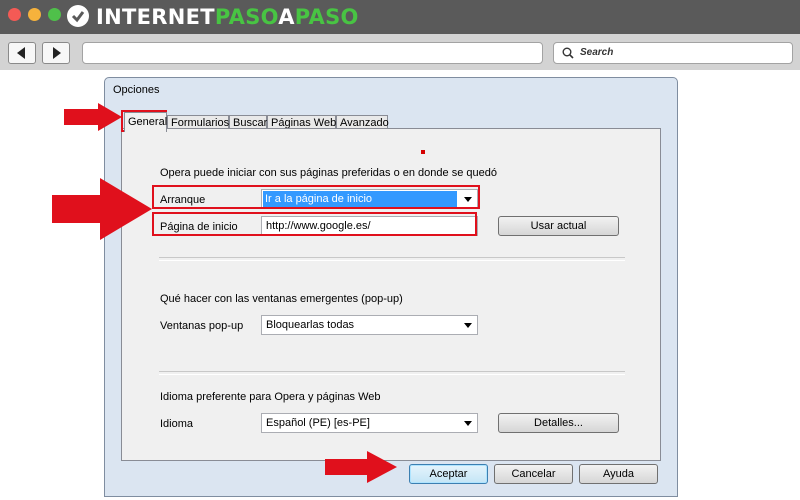 This screenshot has width=800, height=500. What do you see at coordinates (310, 325) in the screenshot?
I see `popups-value: Bloquearlas todas` at bounding box center [310, 325].